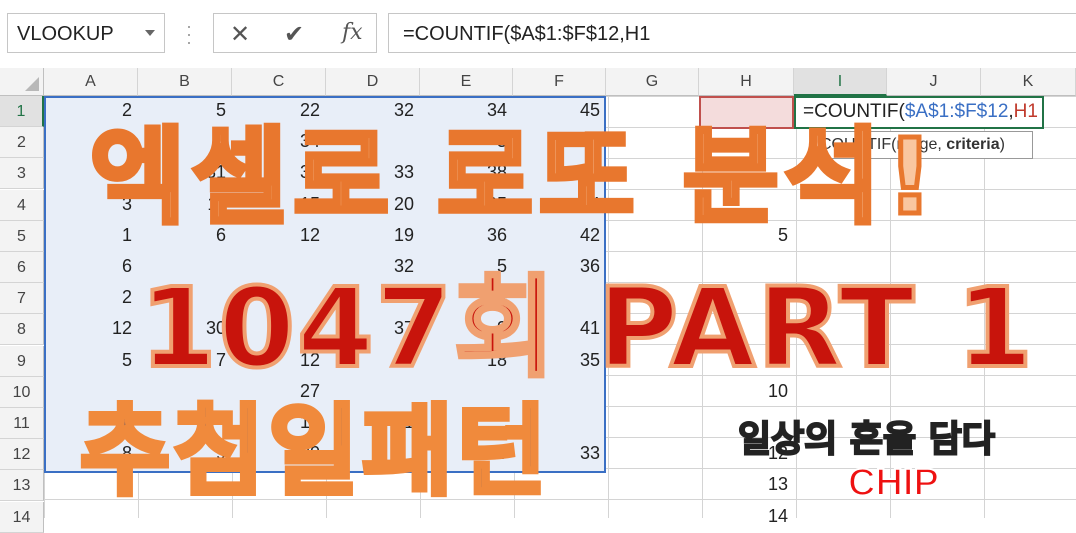 This screenshot has height=533, width=1076. I want to click on row-header-2: 2, so click(22, 143).